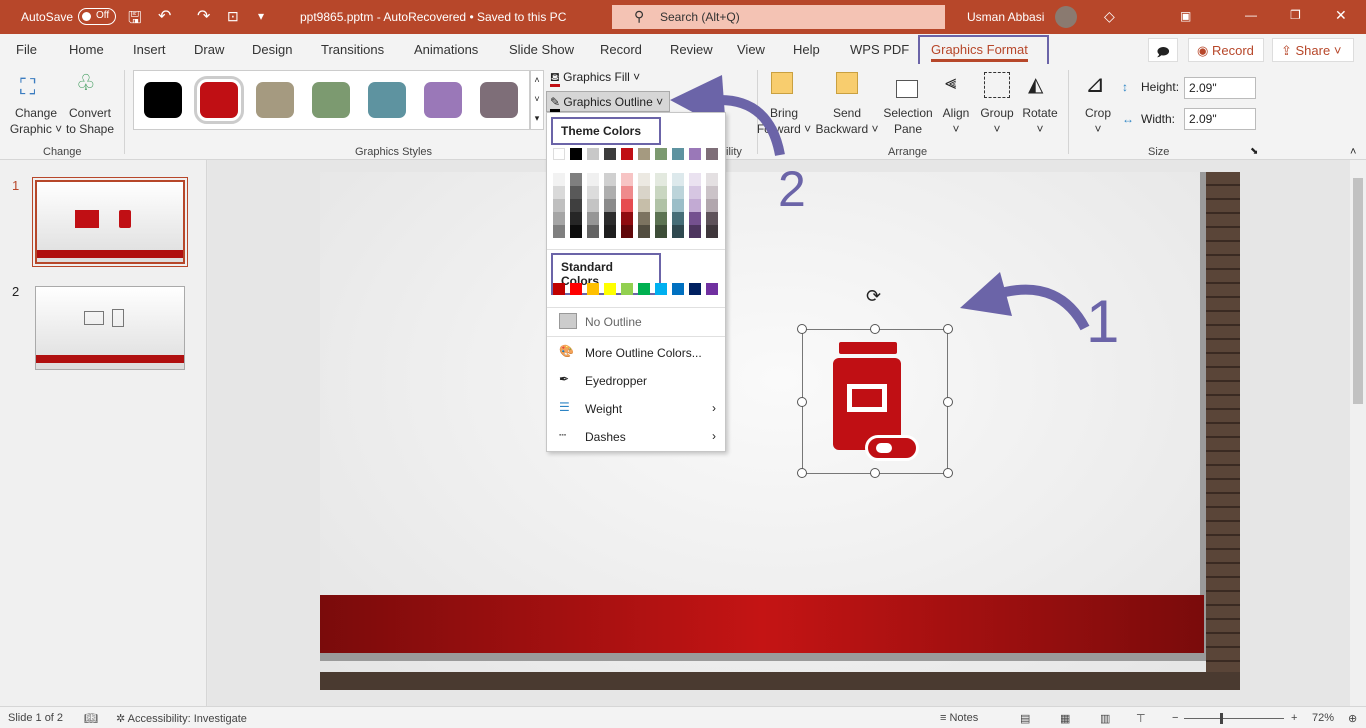 This screenshot has height=728, width=1366. What do you see at coordinates (595, 78) in the screenshot?
I see `graphics-fill-button: ⛾ Graphics Fill ˅` at bounding box center [595, 78].